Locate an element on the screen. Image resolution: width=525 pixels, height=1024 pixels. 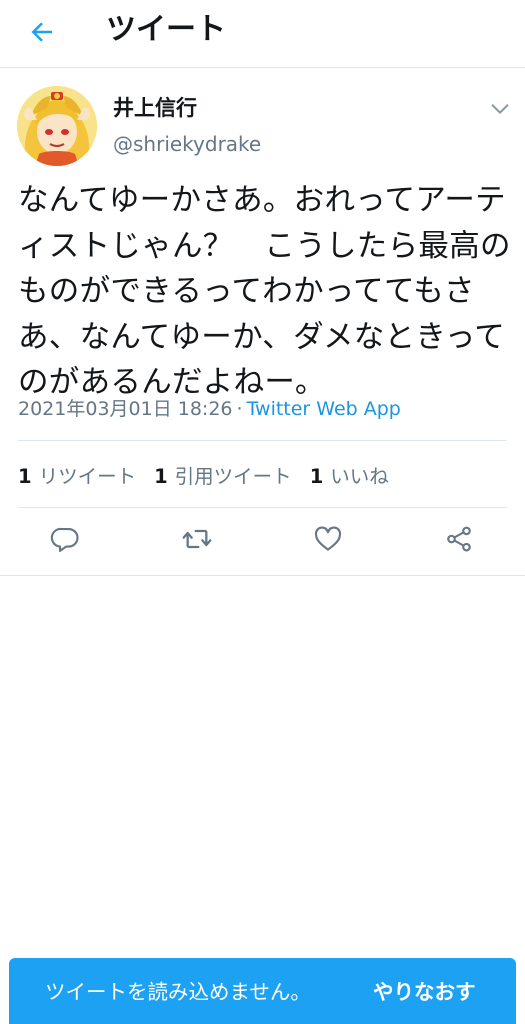
reply-icon is located at coordinates (64, 539).